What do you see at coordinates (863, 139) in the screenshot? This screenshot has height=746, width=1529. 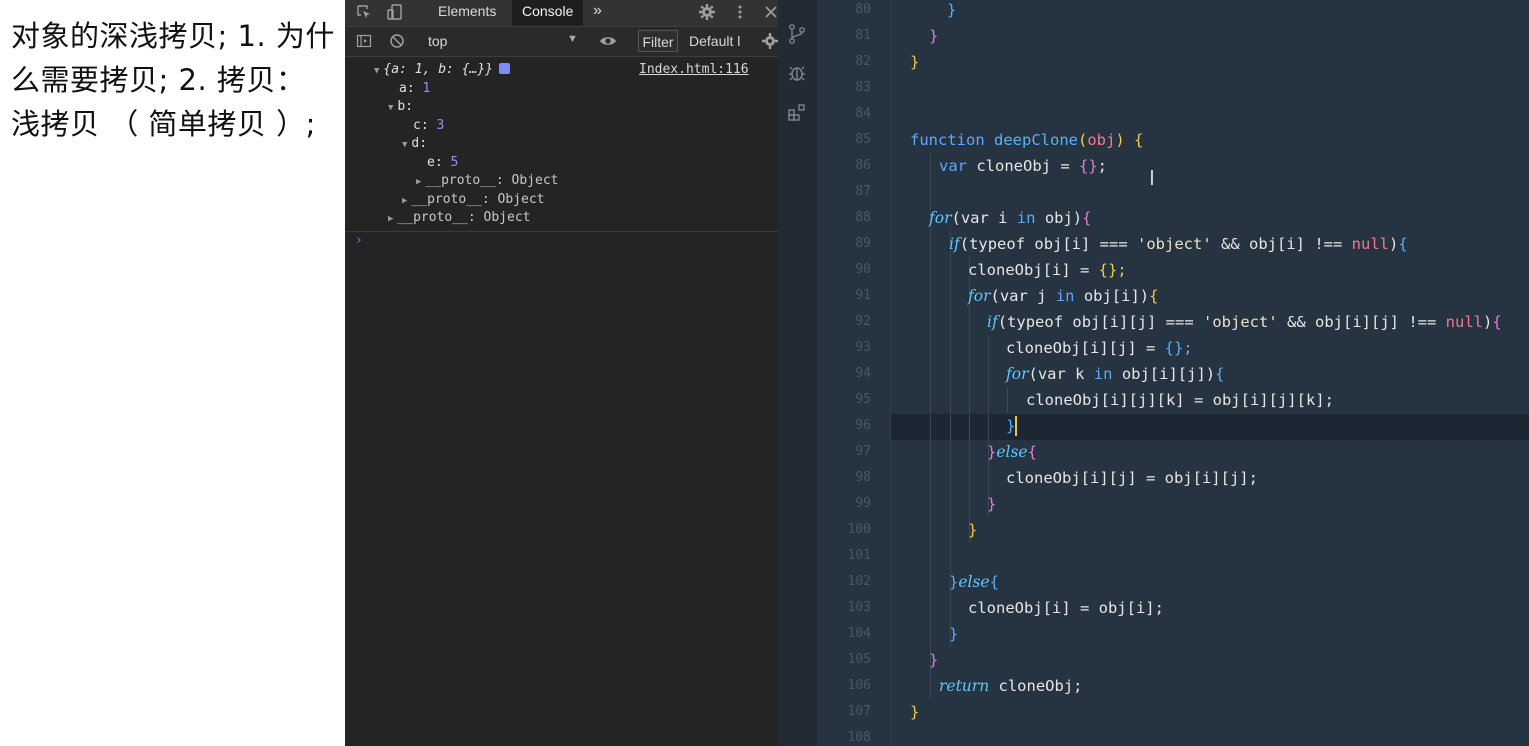 I see `line-number: 85` at bounding box center [863, 139].